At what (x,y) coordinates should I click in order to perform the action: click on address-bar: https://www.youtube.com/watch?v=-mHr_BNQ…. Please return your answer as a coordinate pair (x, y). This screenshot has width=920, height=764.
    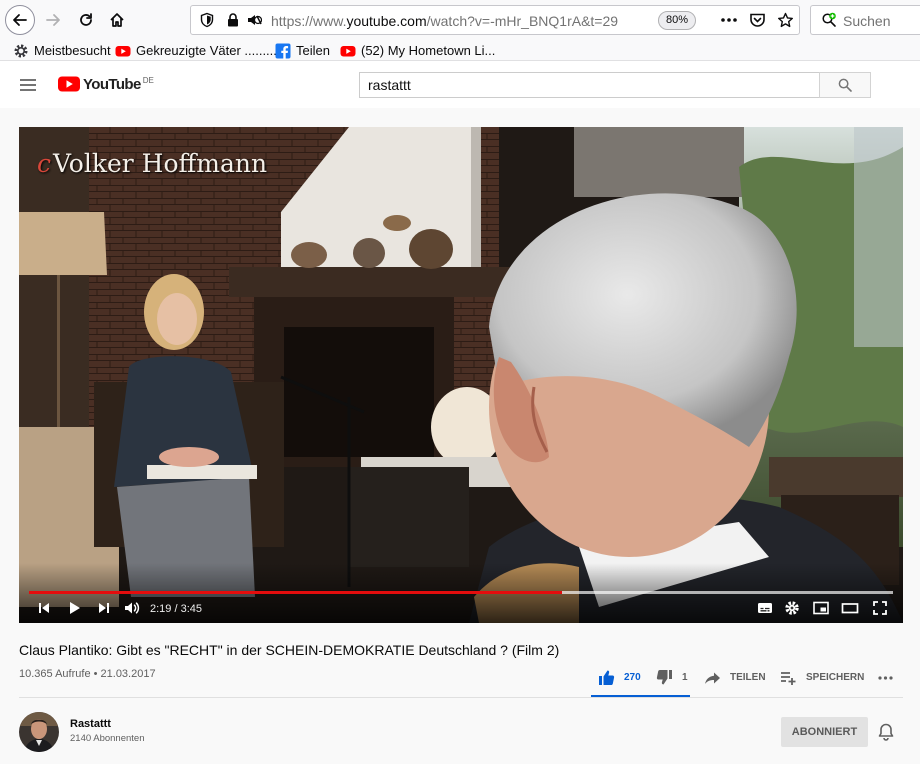
    Looking at the image, I should click on (495, 20).